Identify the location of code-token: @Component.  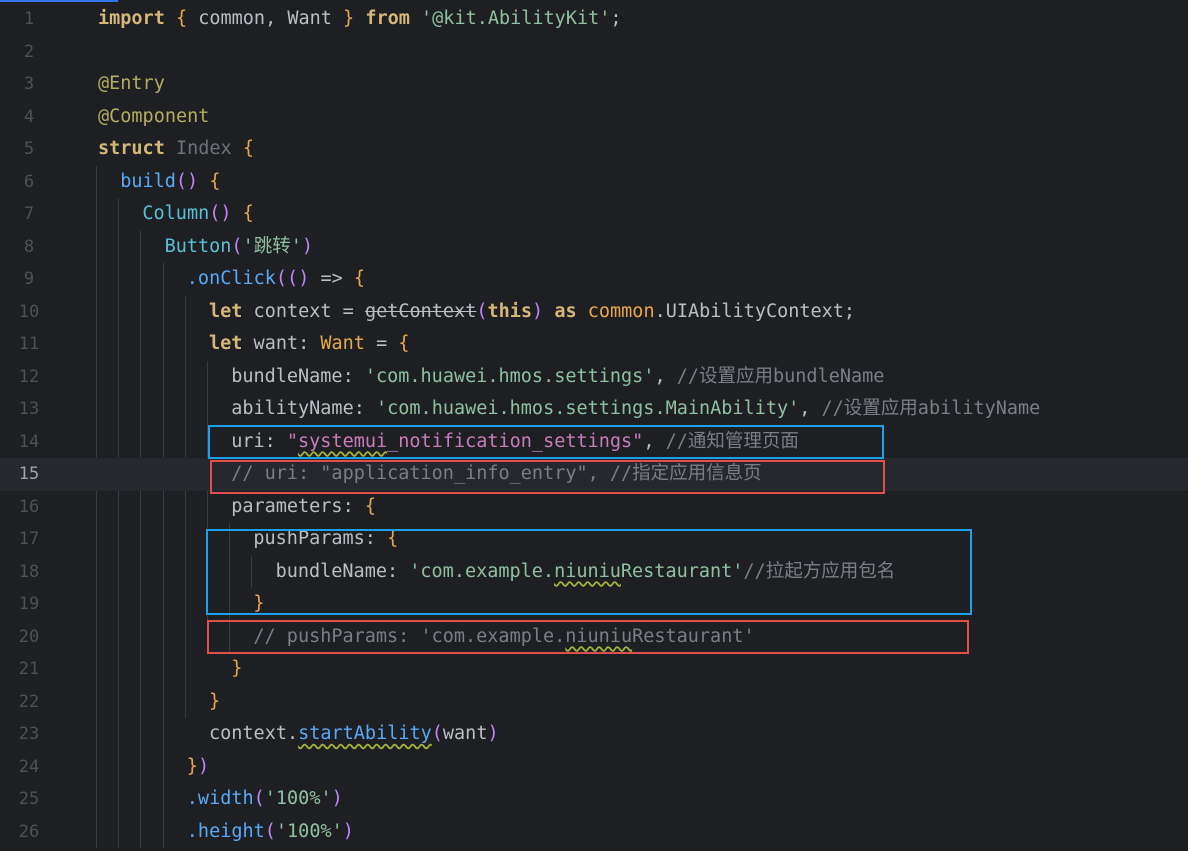
(154, 116).